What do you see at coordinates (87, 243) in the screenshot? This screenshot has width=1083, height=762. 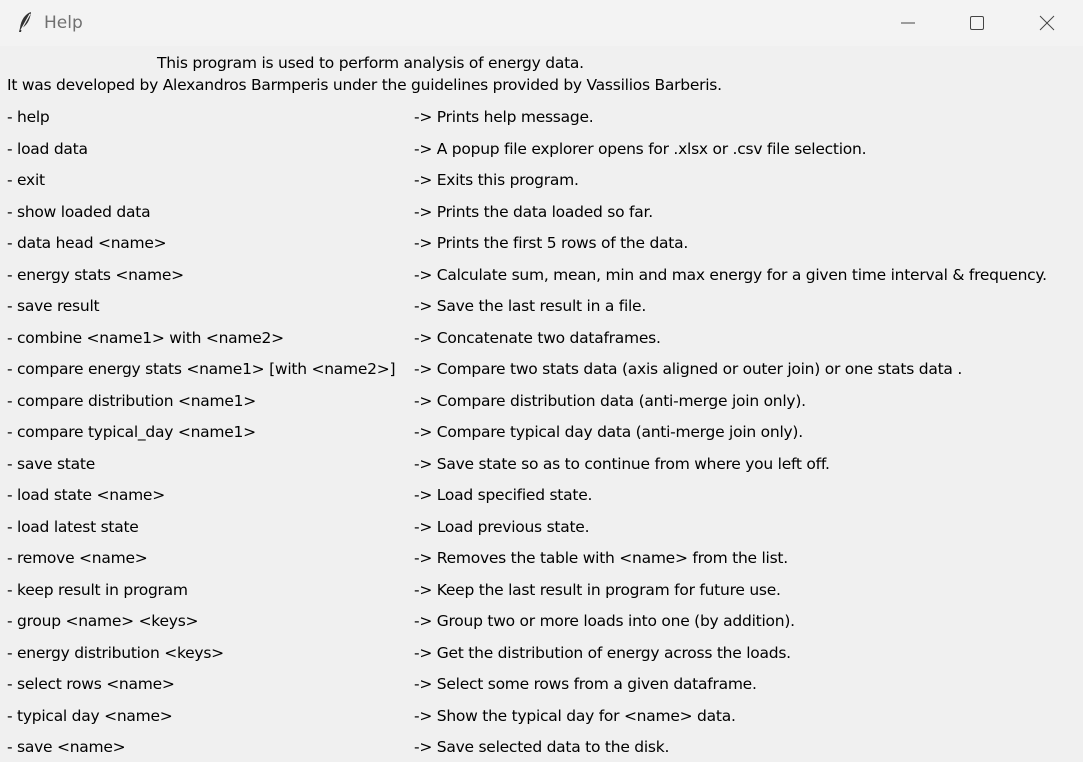 I see `command-name: - data head <name>` at bounding box center [87, 243].